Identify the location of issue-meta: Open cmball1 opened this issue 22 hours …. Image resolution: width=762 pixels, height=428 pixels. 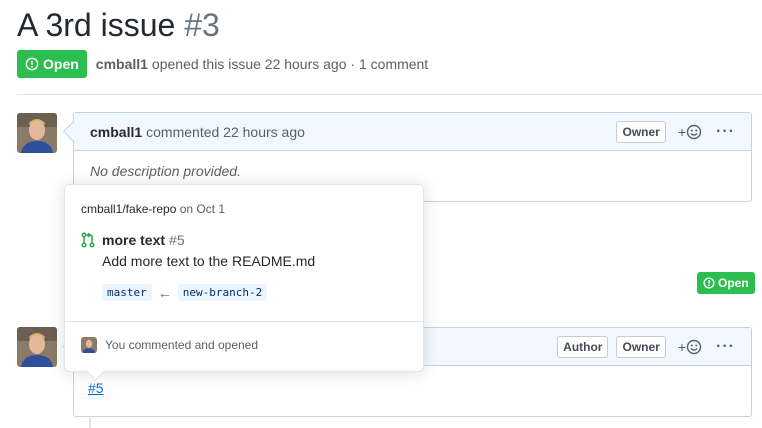
(222, 64).